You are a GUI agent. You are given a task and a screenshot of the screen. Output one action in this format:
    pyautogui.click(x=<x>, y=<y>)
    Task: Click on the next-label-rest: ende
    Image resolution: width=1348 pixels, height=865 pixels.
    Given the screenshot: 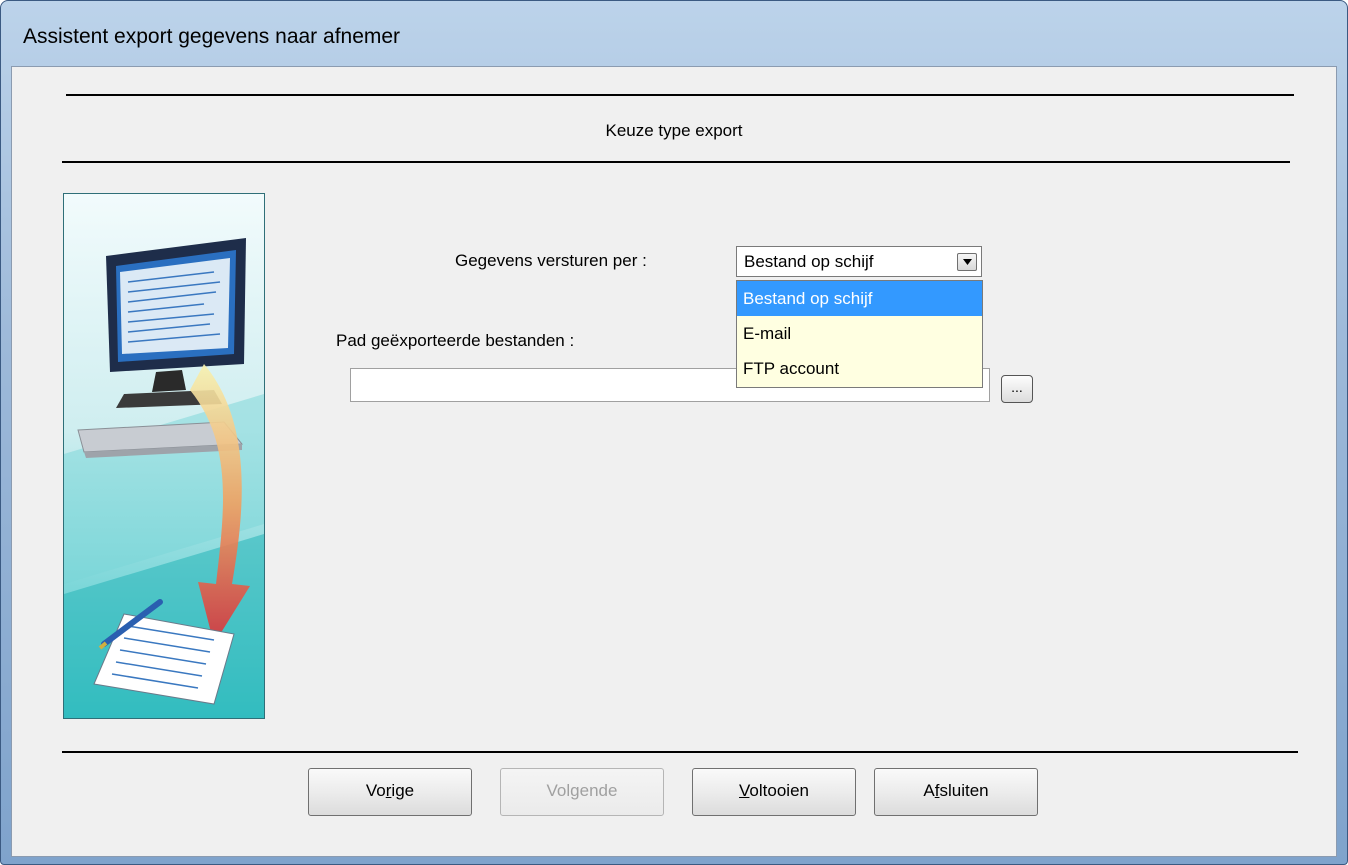 What is the action you would take?
    pyautogui.click(x=598, y=790)
    